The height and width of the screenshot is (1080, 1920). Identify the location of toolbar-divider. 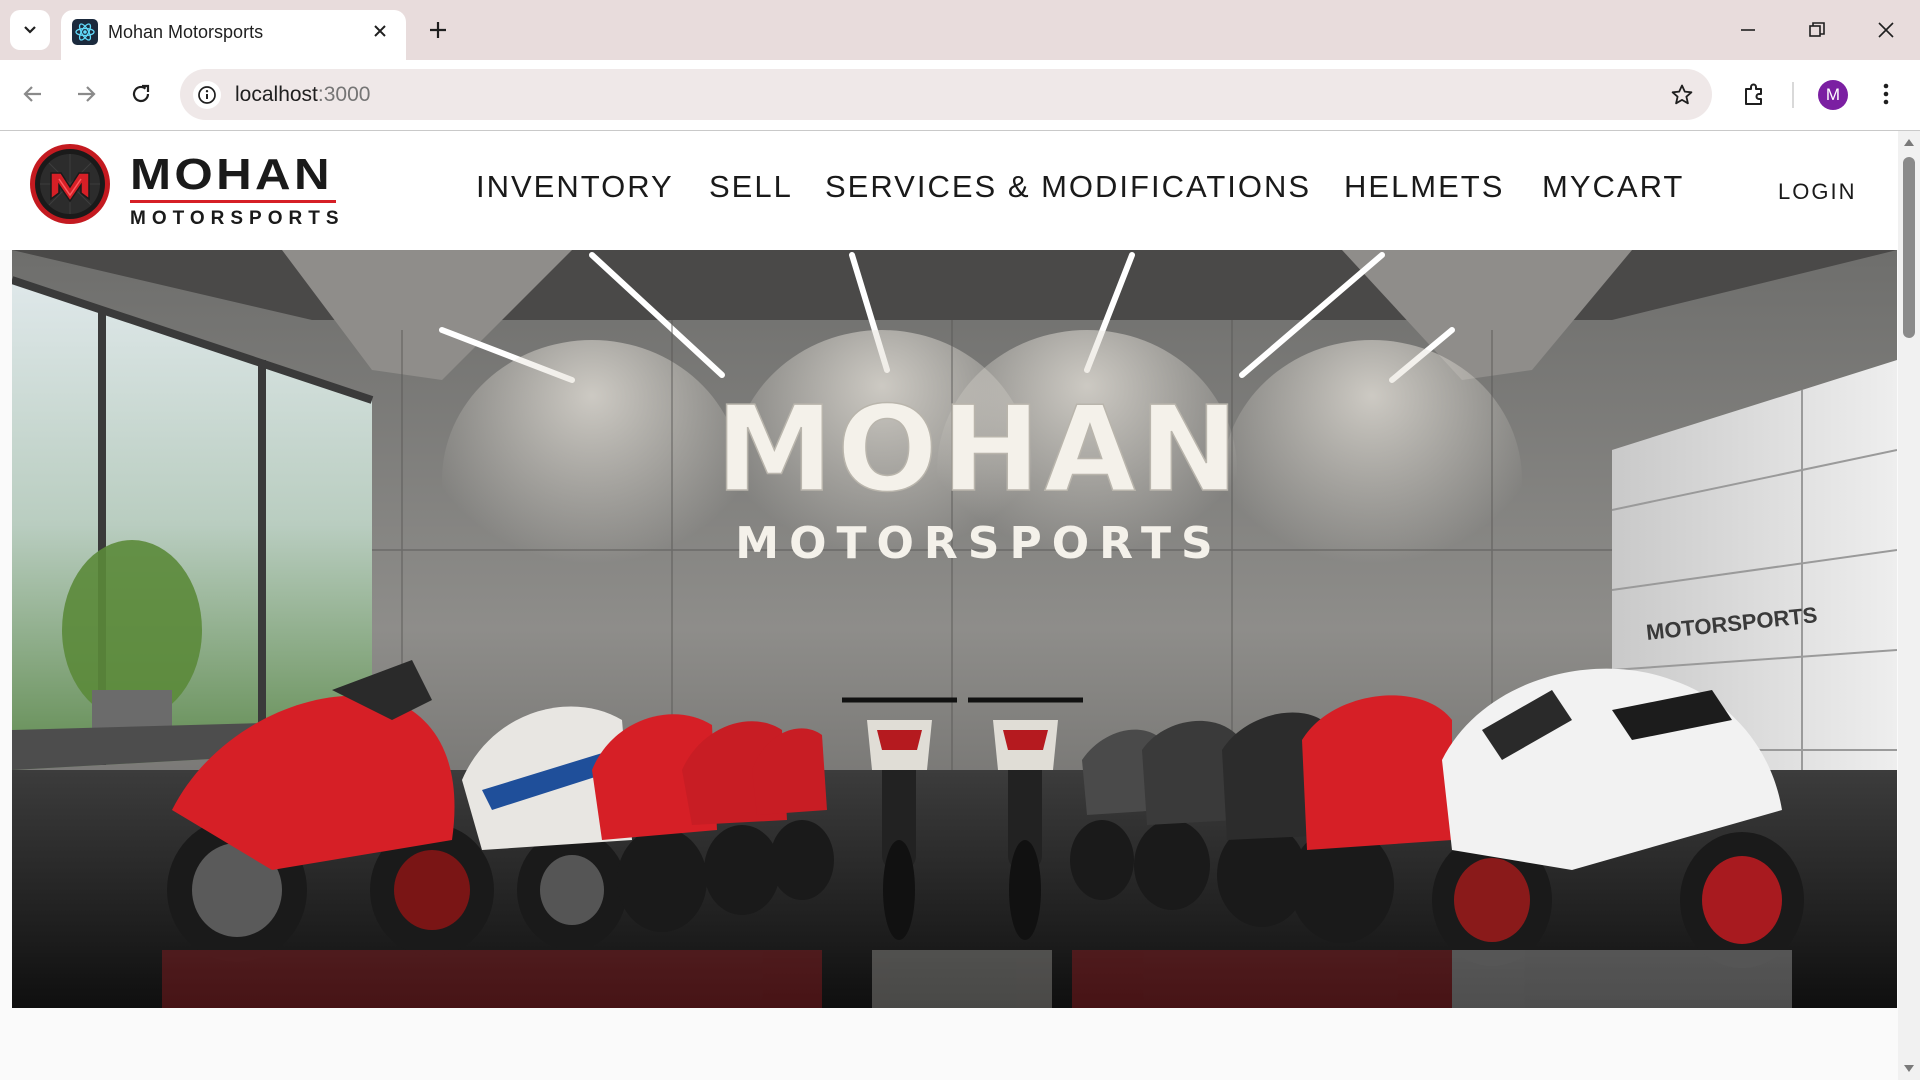
(1793, 95).